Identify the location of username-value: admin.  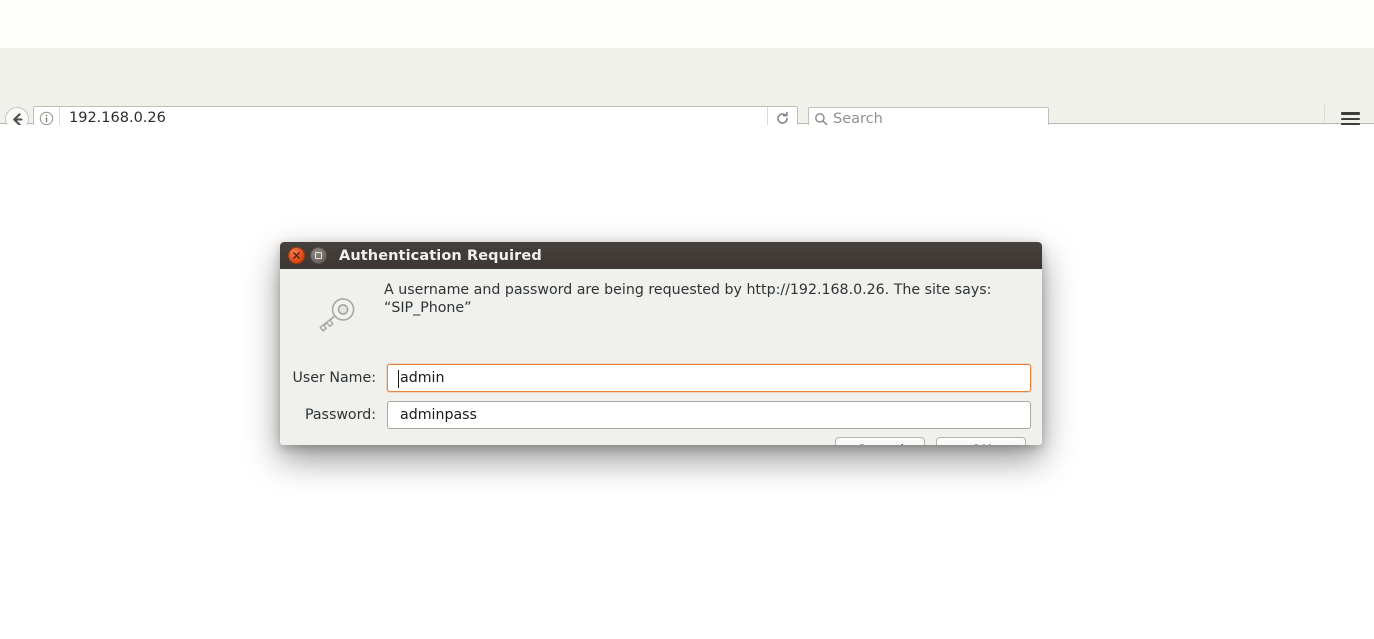
(422, 378).